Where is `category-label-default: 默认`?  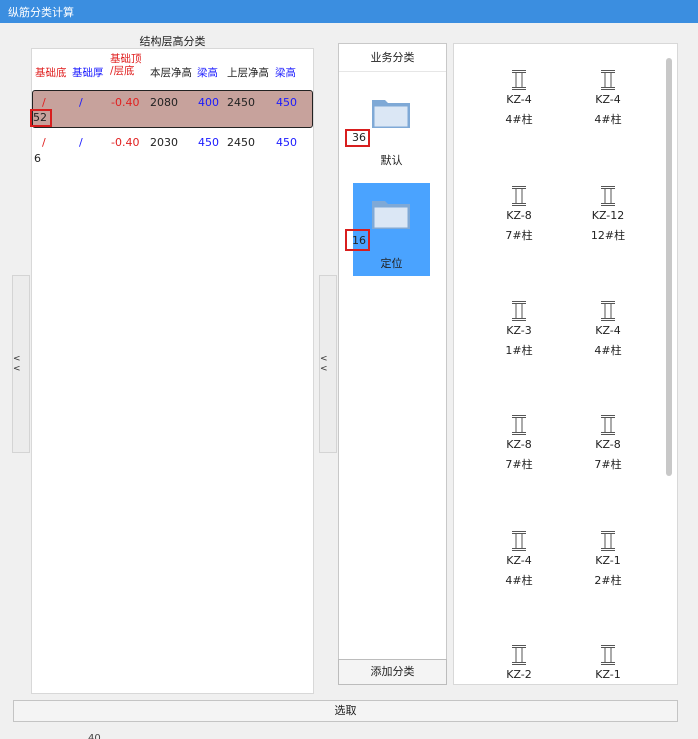
category-label-default: 默认 is located at coordinates (391, 160).